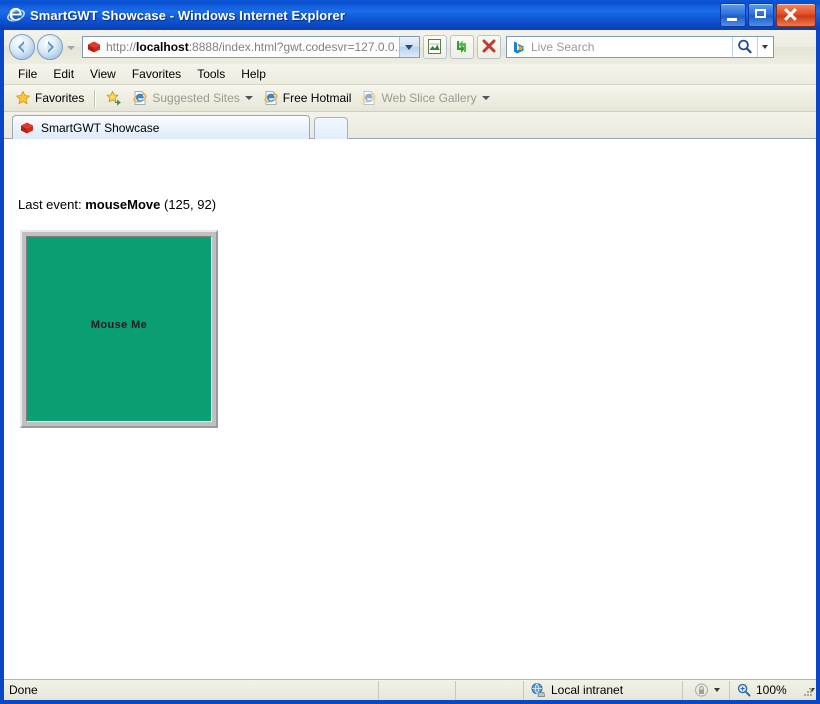  What do you see at coordinates (63, 74) in the screenshot?
I see `menu-edit: Edit` at bounding box center [63, 74].